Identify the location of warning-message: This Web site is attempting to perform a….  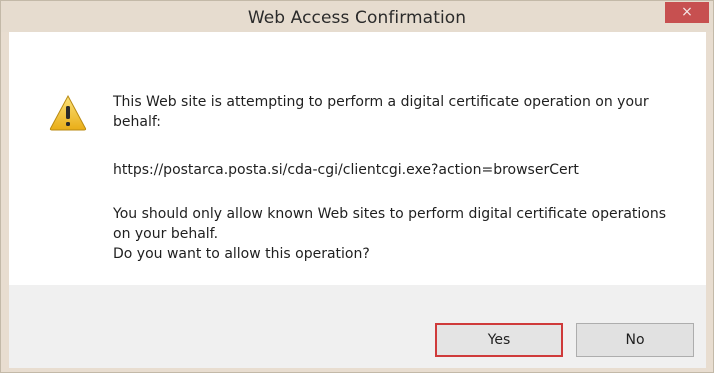
(381, 112).